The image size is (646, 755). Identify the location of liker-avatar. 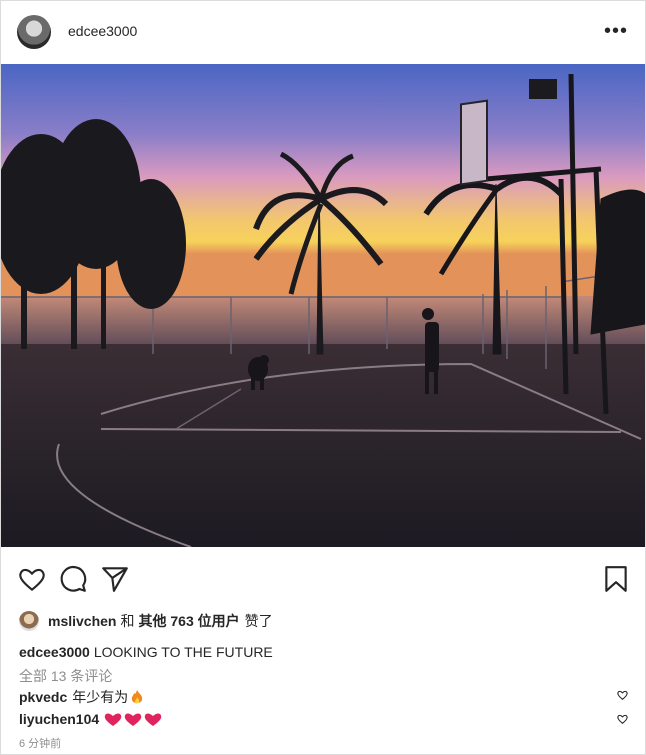
(29, 621).